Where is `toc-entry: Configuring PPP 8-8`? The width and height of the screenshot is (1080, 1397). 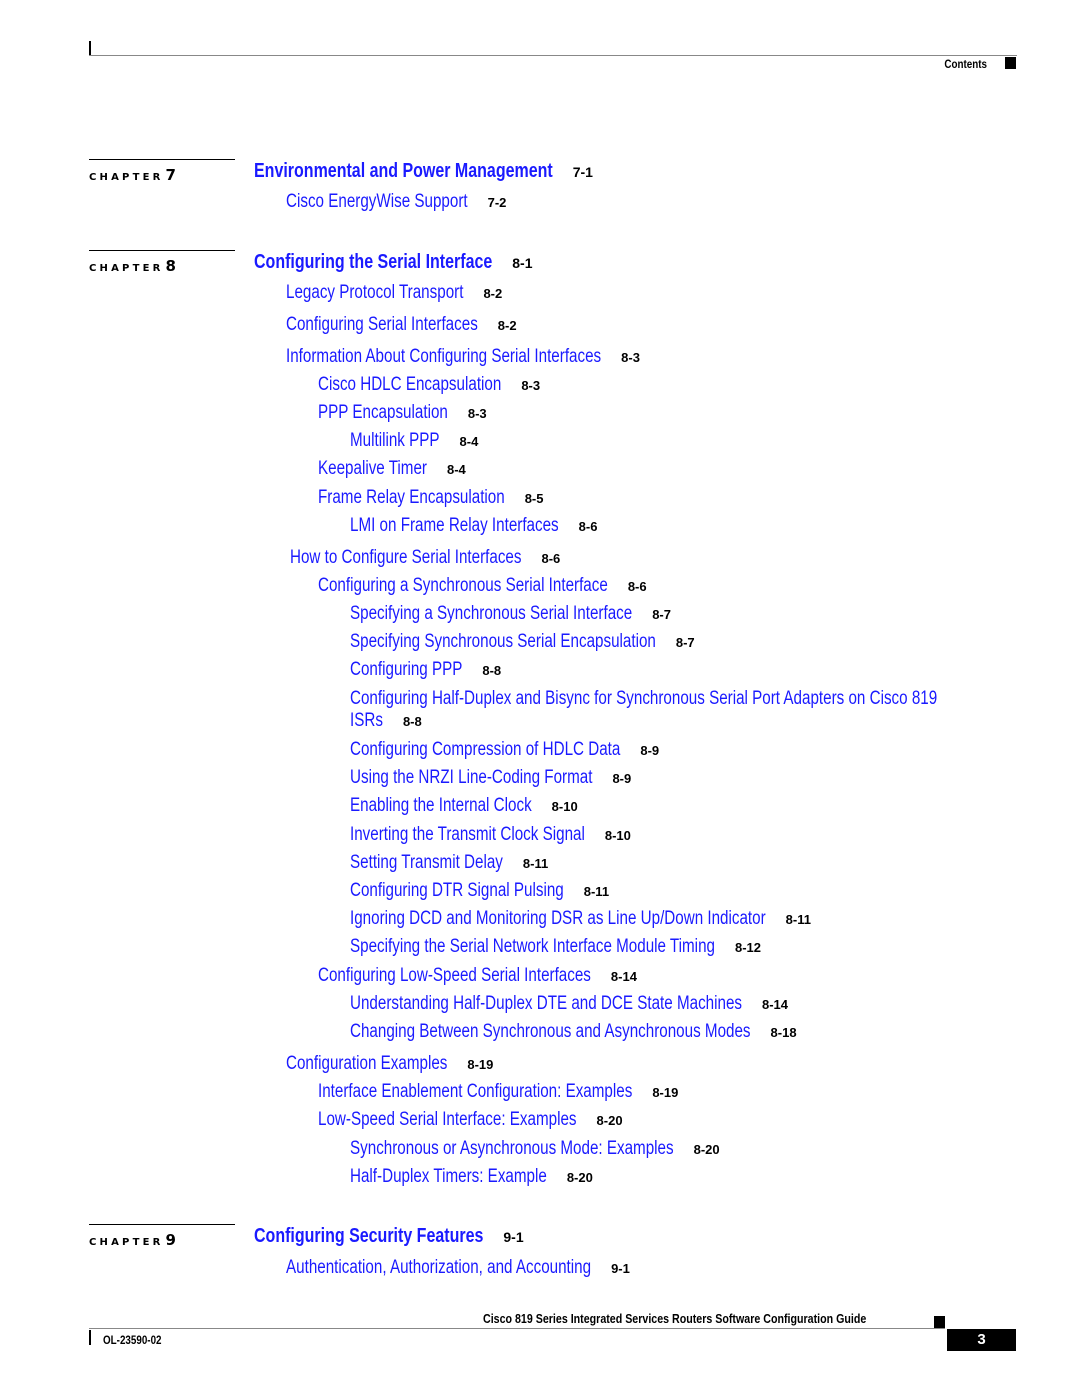 toc-entry: Configuring PPP 8-8 is located at coordinates (425, 669).